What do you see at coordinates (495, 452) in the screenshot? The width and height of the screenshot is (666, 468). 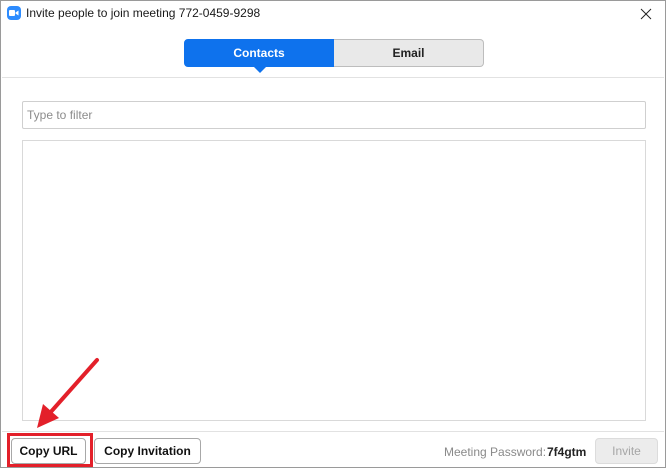 I see `meeting-password-label: Meeting Password:` at bounding box center [495, 452].